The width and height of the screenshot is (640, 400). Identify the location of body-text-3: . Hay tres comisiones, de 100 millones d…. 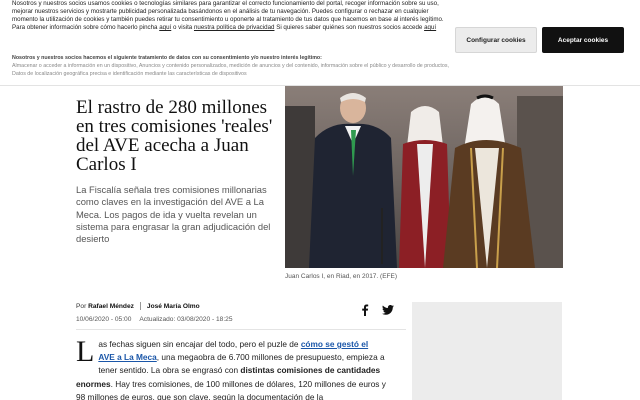
(231, 389).